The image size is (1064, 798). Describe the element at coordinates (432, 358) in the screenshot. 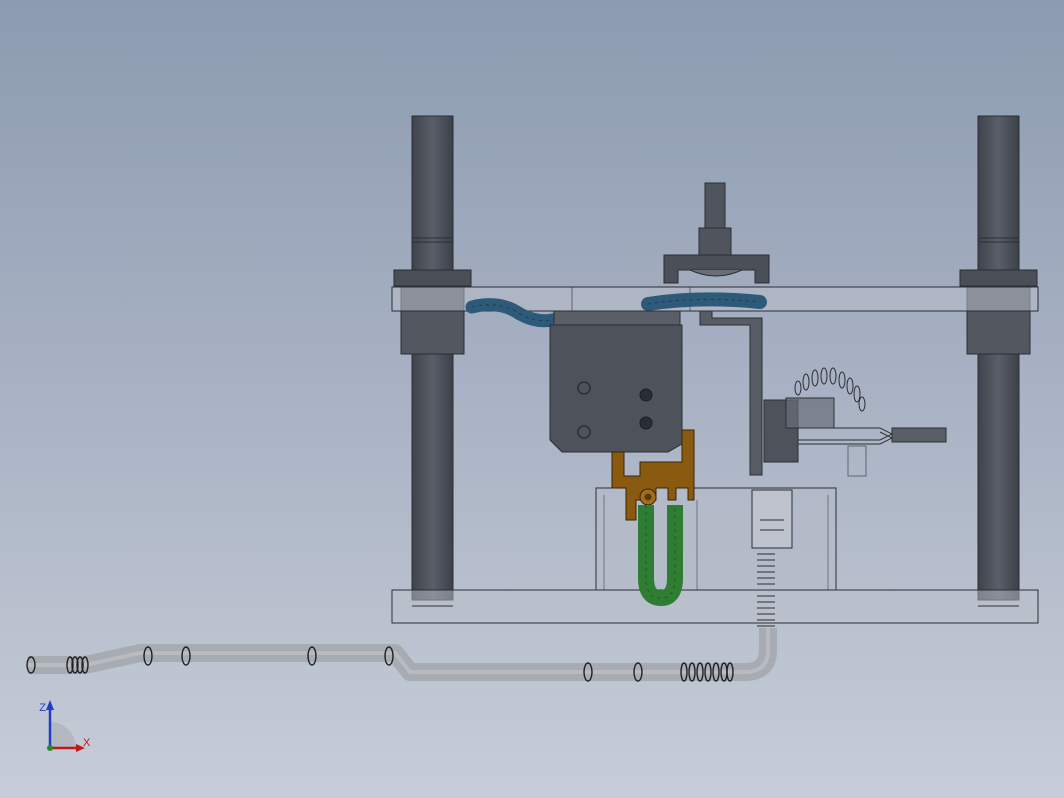

I see `left-guide-column` at that location.